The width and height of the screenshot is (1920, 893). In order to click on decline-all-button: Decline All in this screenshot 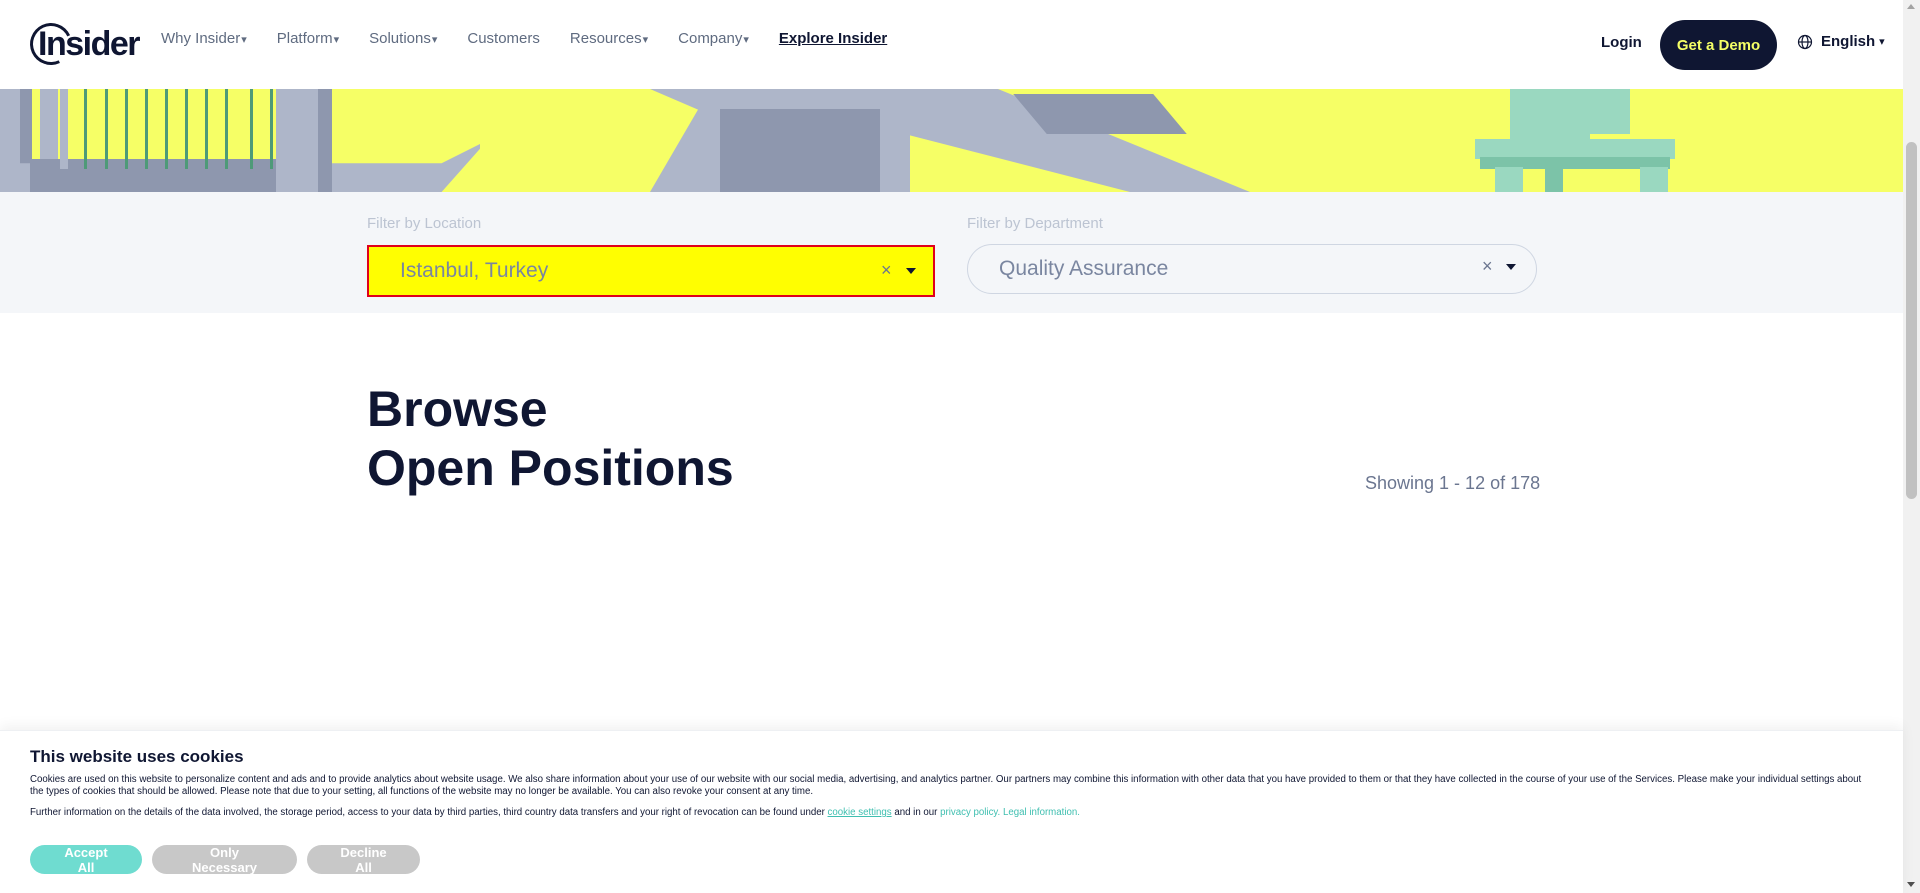, I will do `click(363, 860)`.